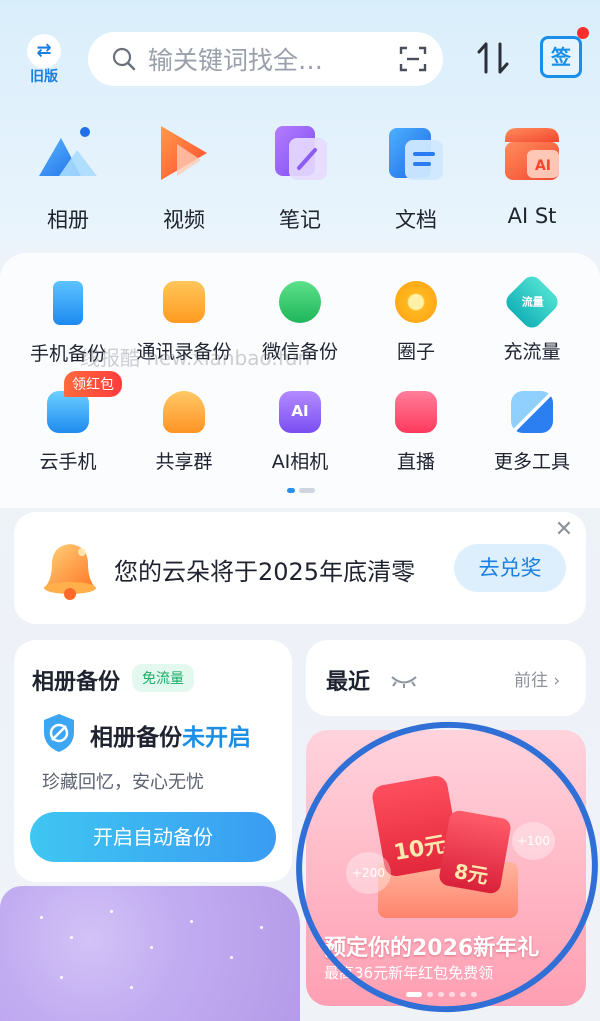 This screenshot has width=600, height=1021. I want to click on backup-status: 相册备份未开启, so click(170, 735).